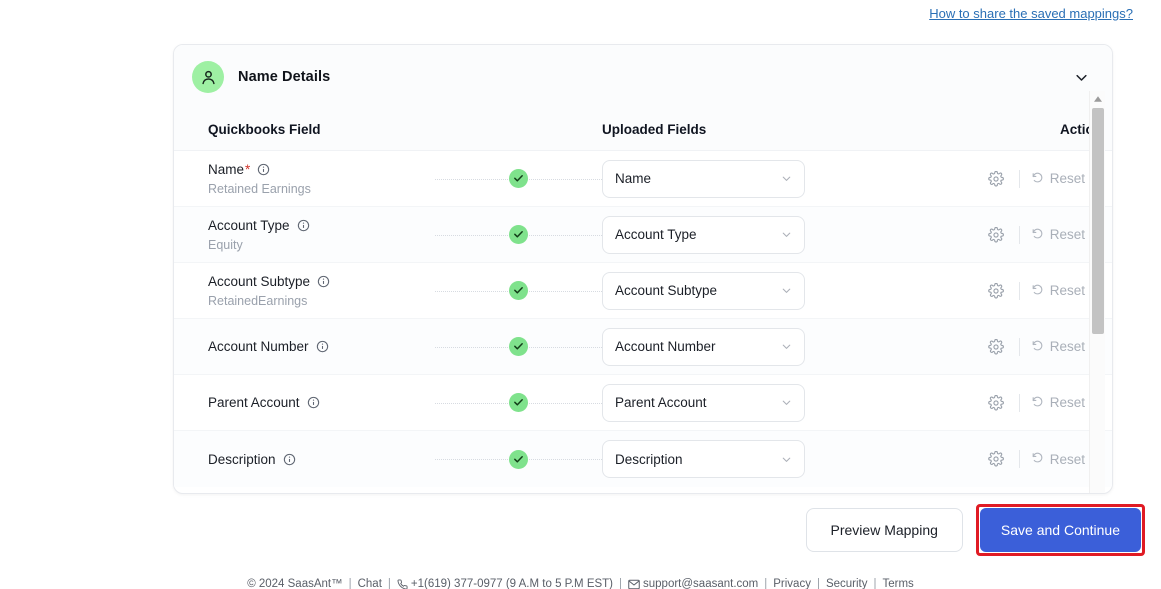 This screenshot has width=1161, height=589. I want to click on field-label: Account Number, so click(321, 346).